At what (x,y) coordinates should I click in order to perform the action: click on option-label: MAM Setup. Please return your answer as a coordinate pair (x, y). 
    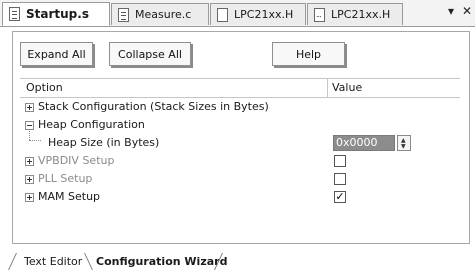
    Looking at the image, I should click on (69, 196).